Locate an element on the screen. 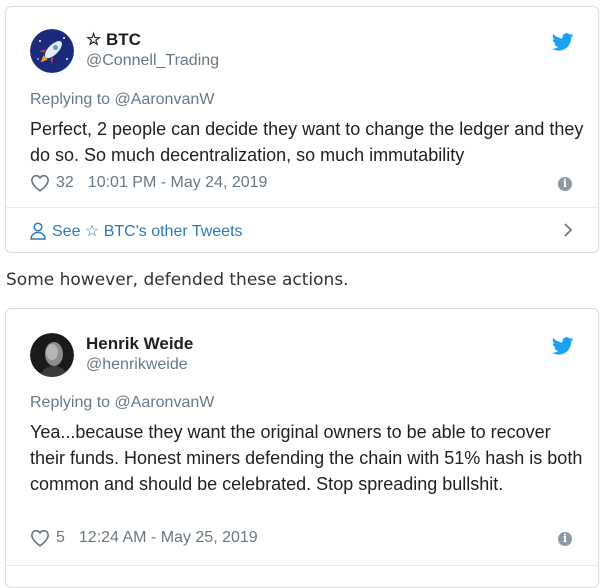  timestamp: 10:01 PM - May 24, 2019 is located at coordinates (178, 183).